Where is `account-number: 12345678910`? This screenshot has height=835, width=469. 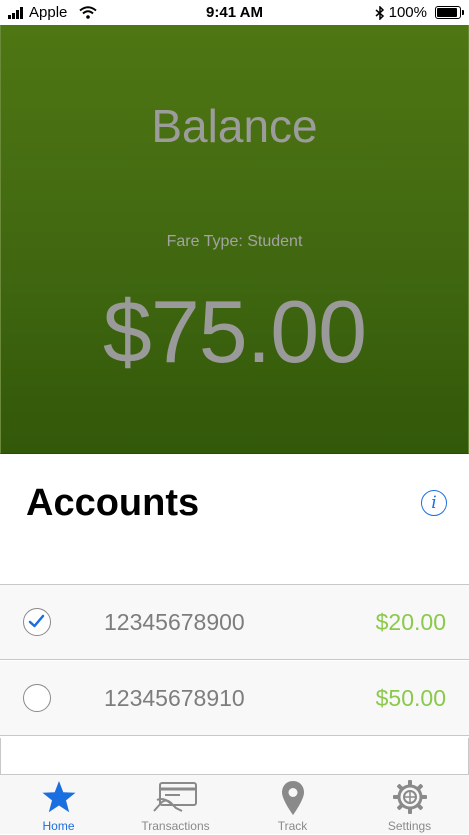
account-number: 12345678910 is located at coordinates (174, 698).